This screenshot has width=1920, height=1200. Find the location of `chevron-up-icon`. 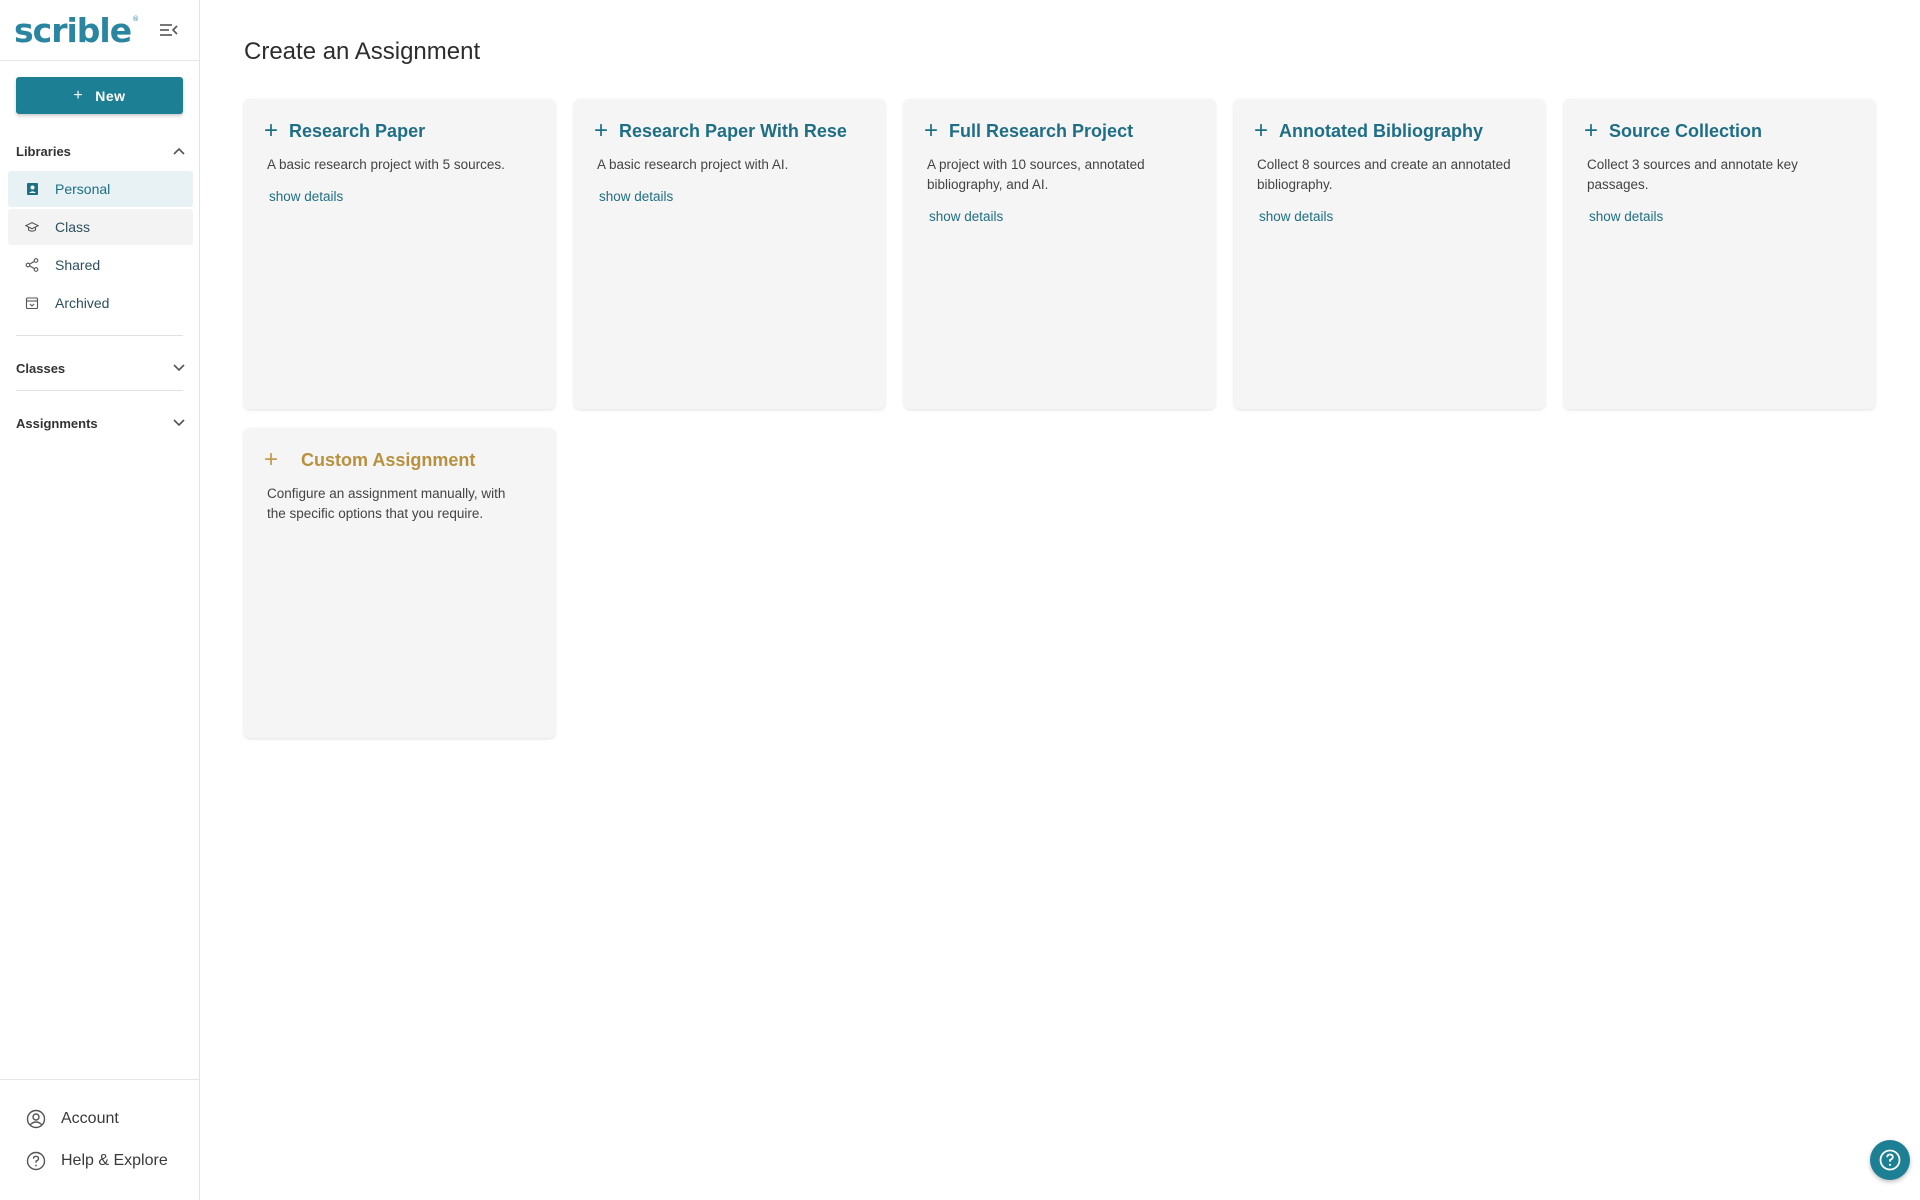

chevron-up-icon is located at coordinates (179, 151).